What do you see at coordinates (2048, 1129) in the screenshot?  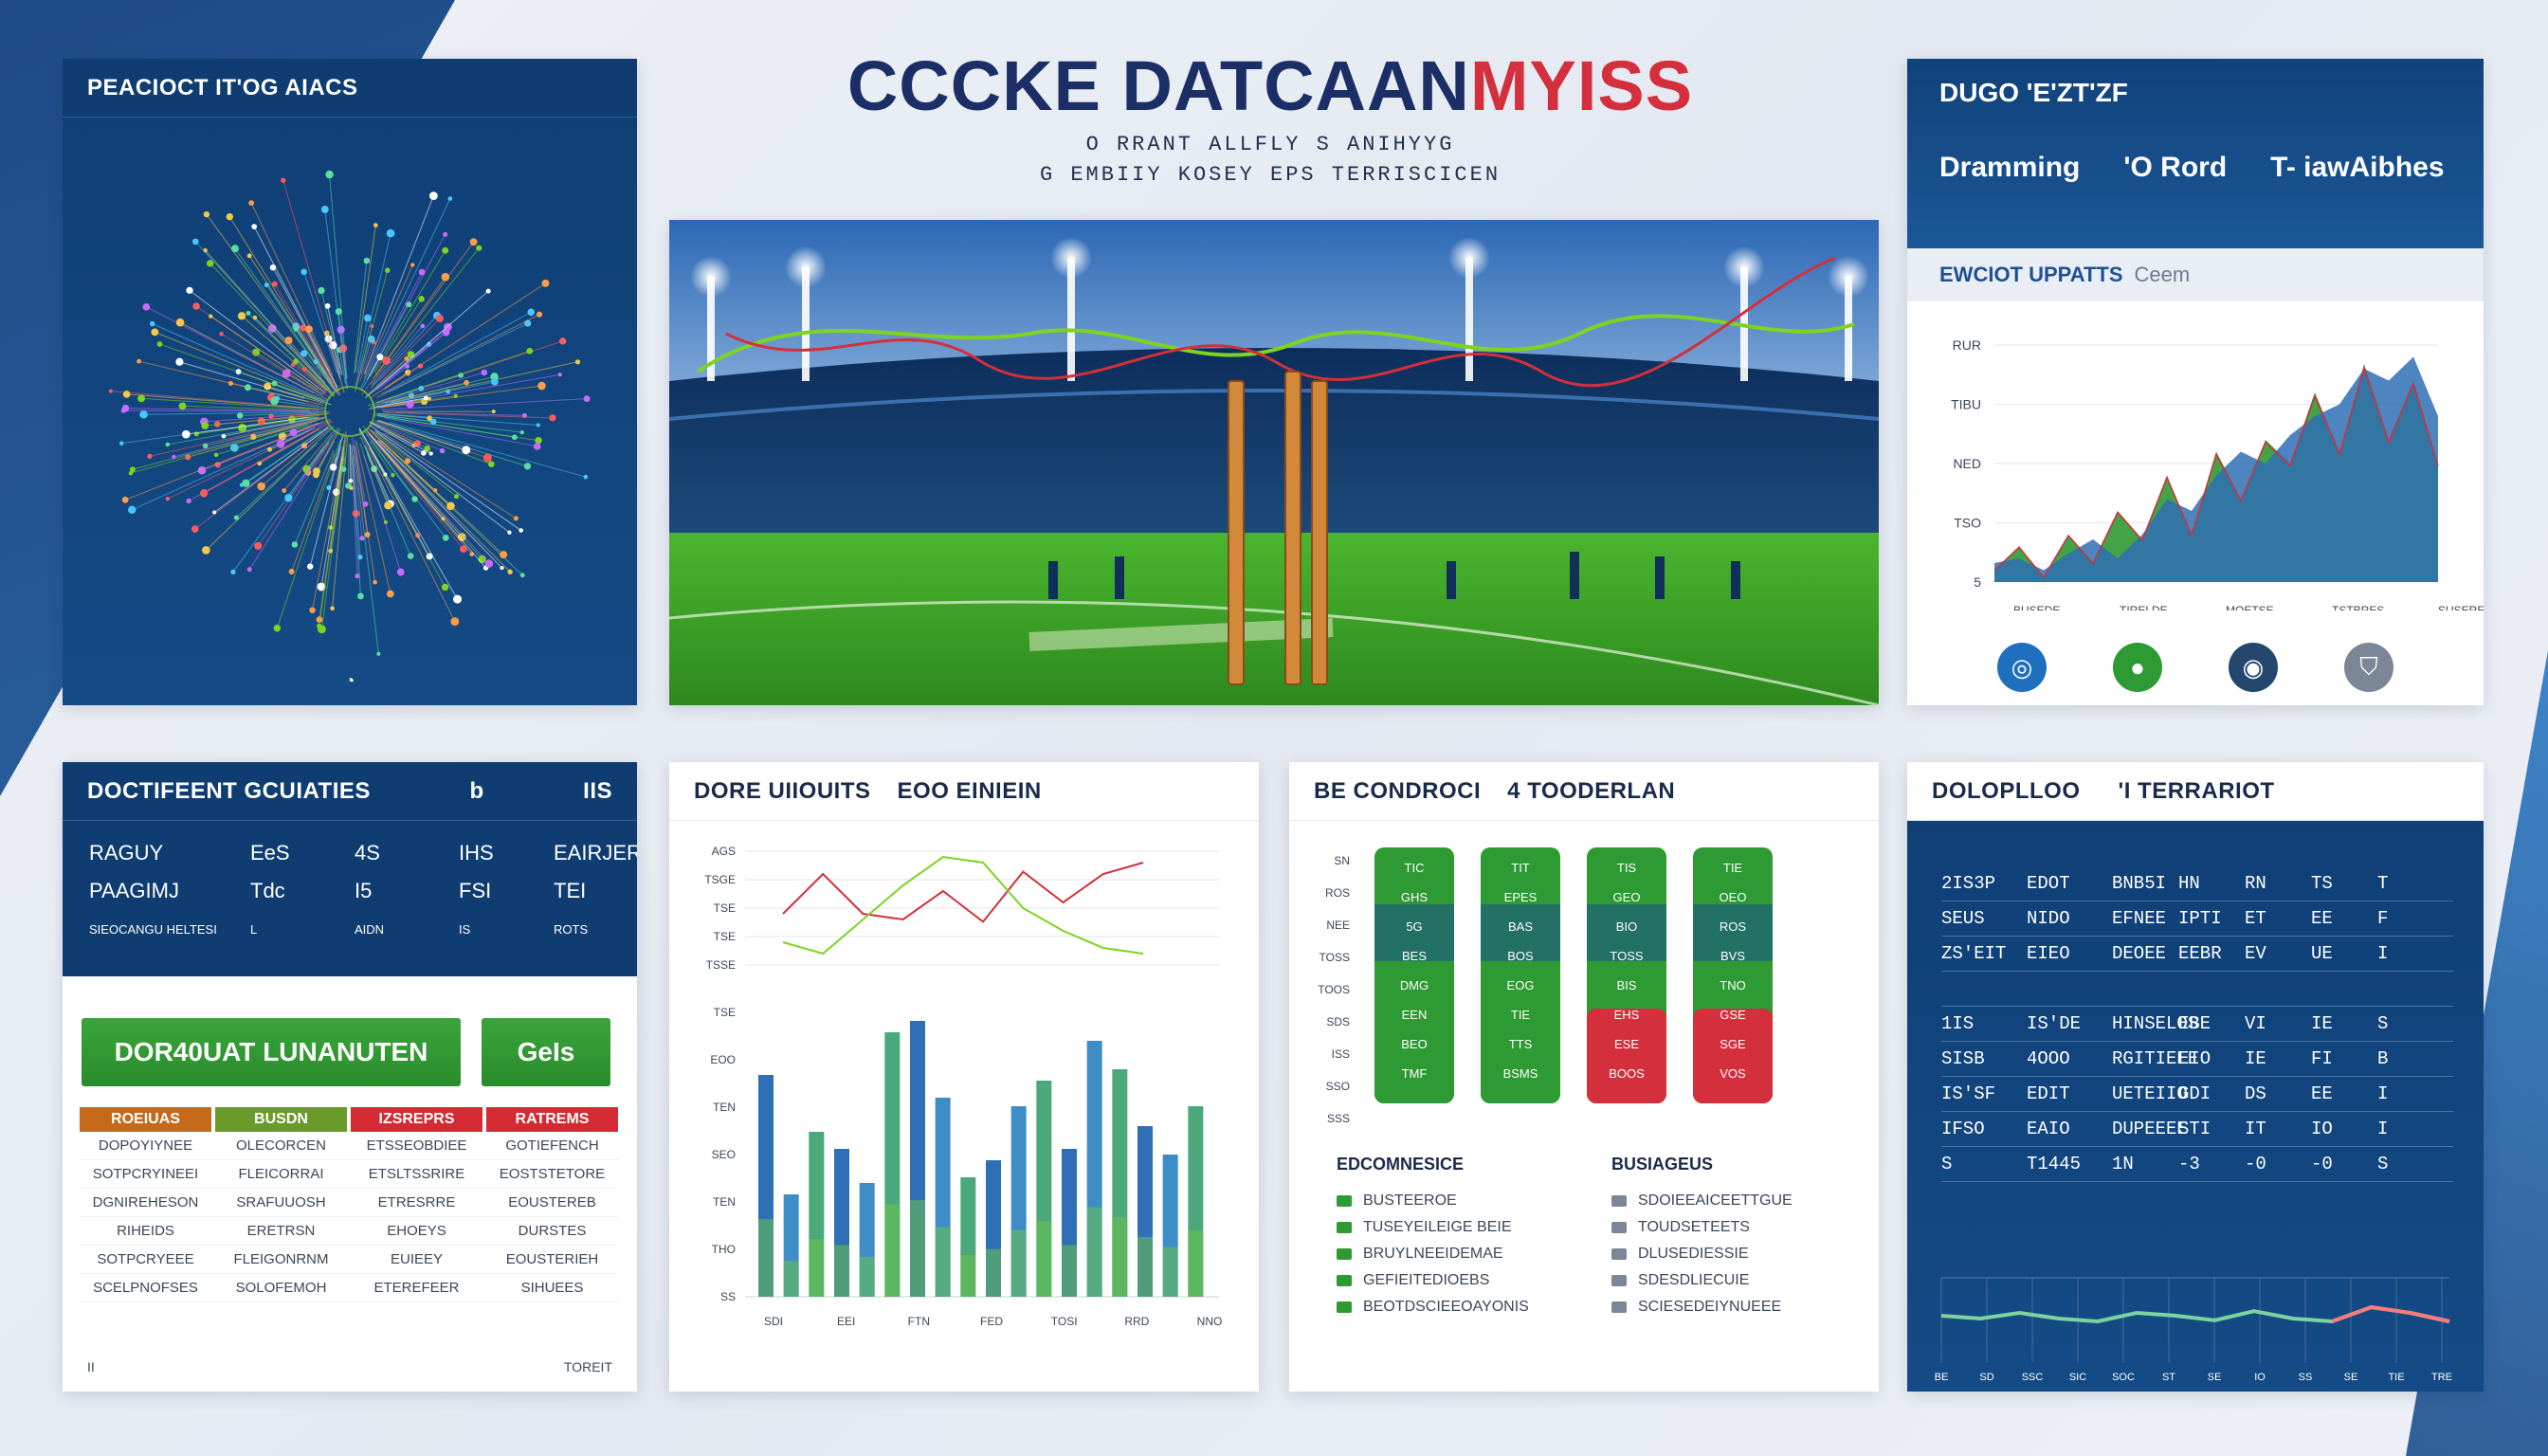 I see `results-cell: EAIO` at bounding box center [2048, 1129].